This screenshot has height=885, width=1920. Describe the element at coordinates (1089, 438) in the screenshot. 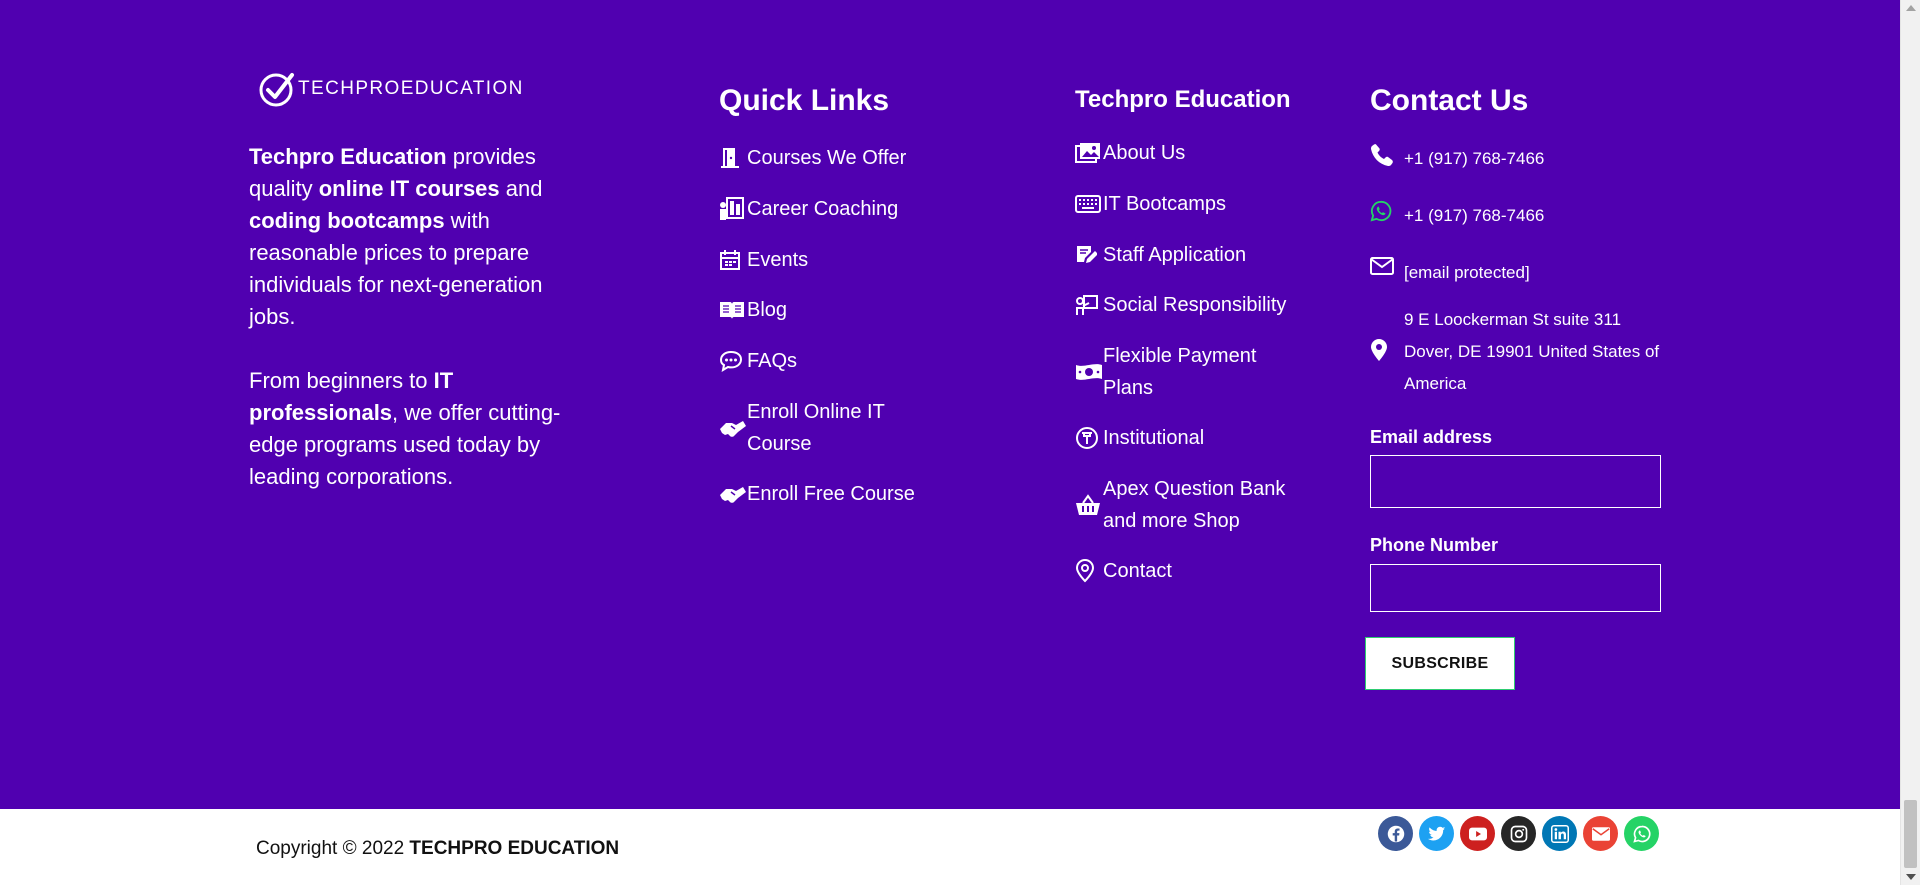

I see `institution-icon` at that location.